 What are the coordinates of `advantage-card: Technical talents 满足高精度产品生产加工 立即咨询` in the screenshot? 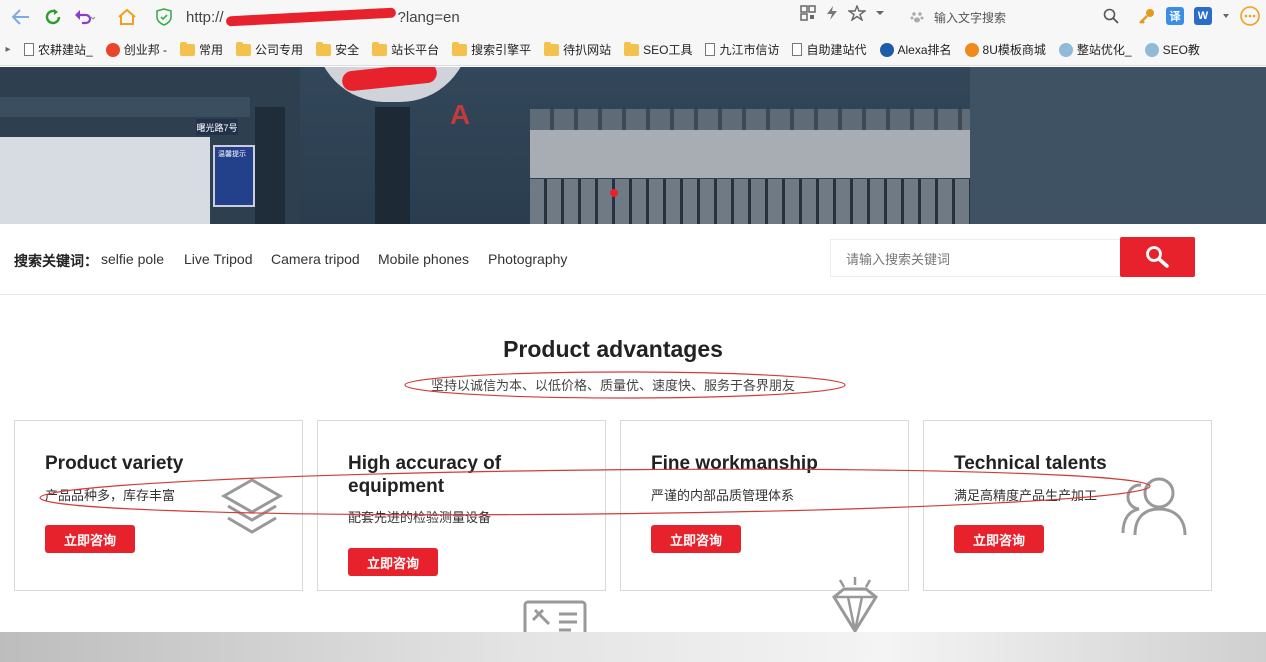 It's located at (1067, 505).